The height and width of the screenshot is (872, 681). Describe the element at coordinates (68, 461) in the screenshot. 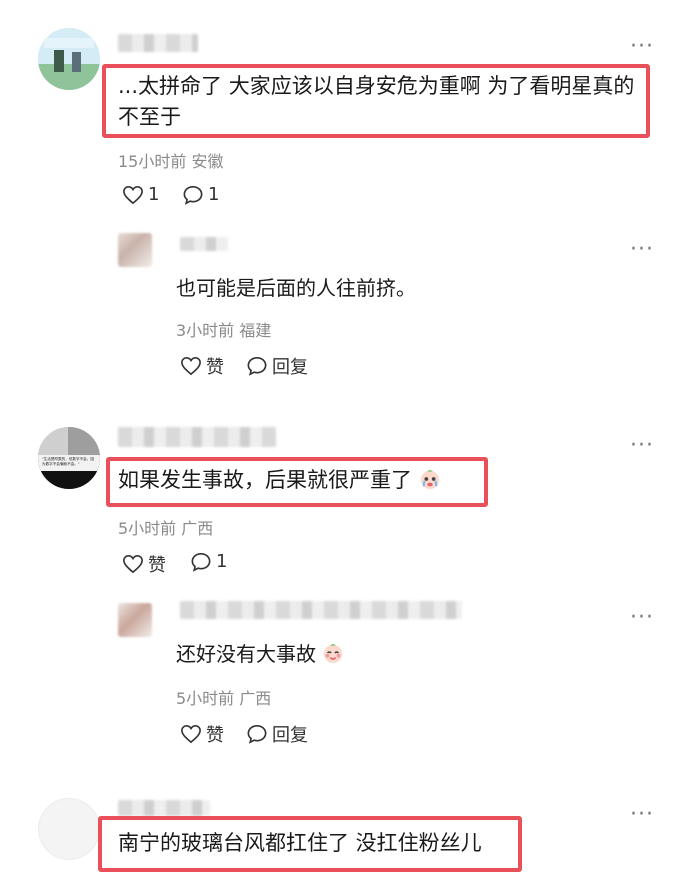

I see `avatar-caption: "生活是附属的，但数字不会。因为数字不会骗我不会。"` at that location.